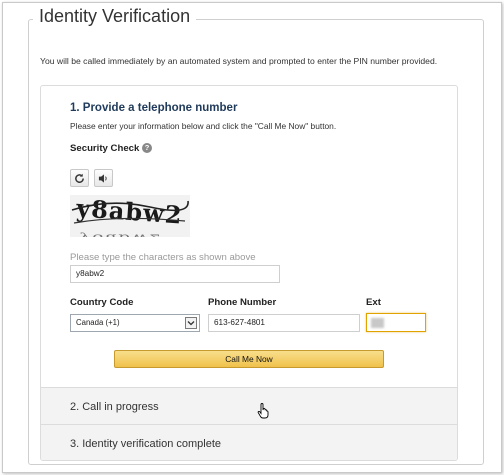  I want to click on phone-number-label: Phone Number, so click(242, 302).